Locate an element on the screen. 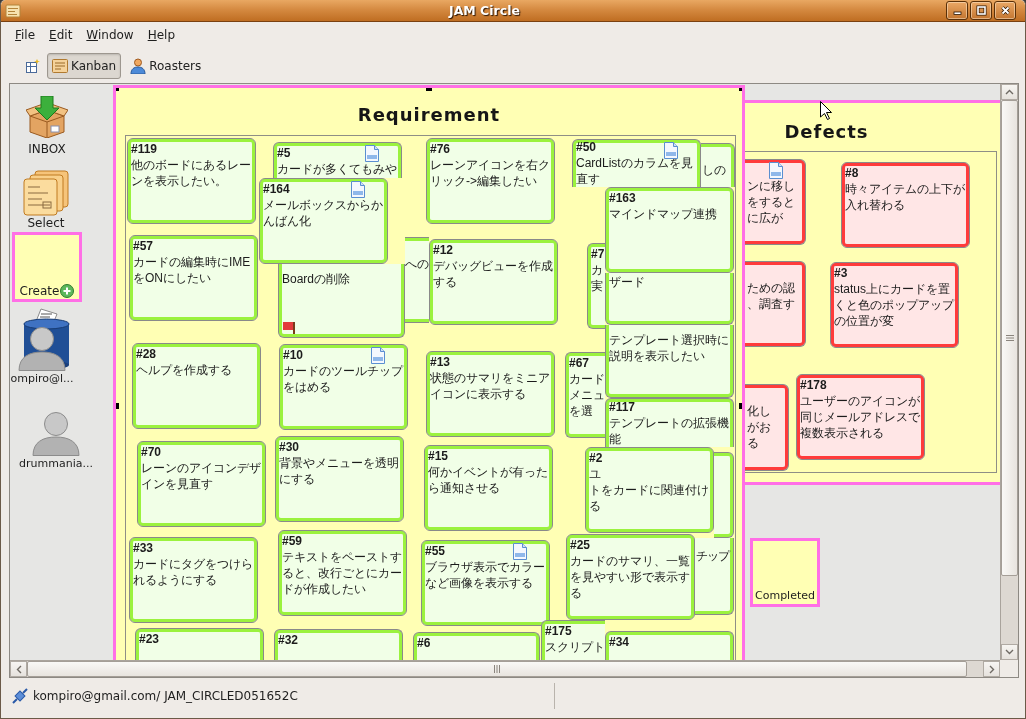 Image resolution: width=1026 pixels, height=719 pixels. card: #178 ユーザーのアイコンが同じメールアドレスで複数表示される is located at coordinates (860, 417).